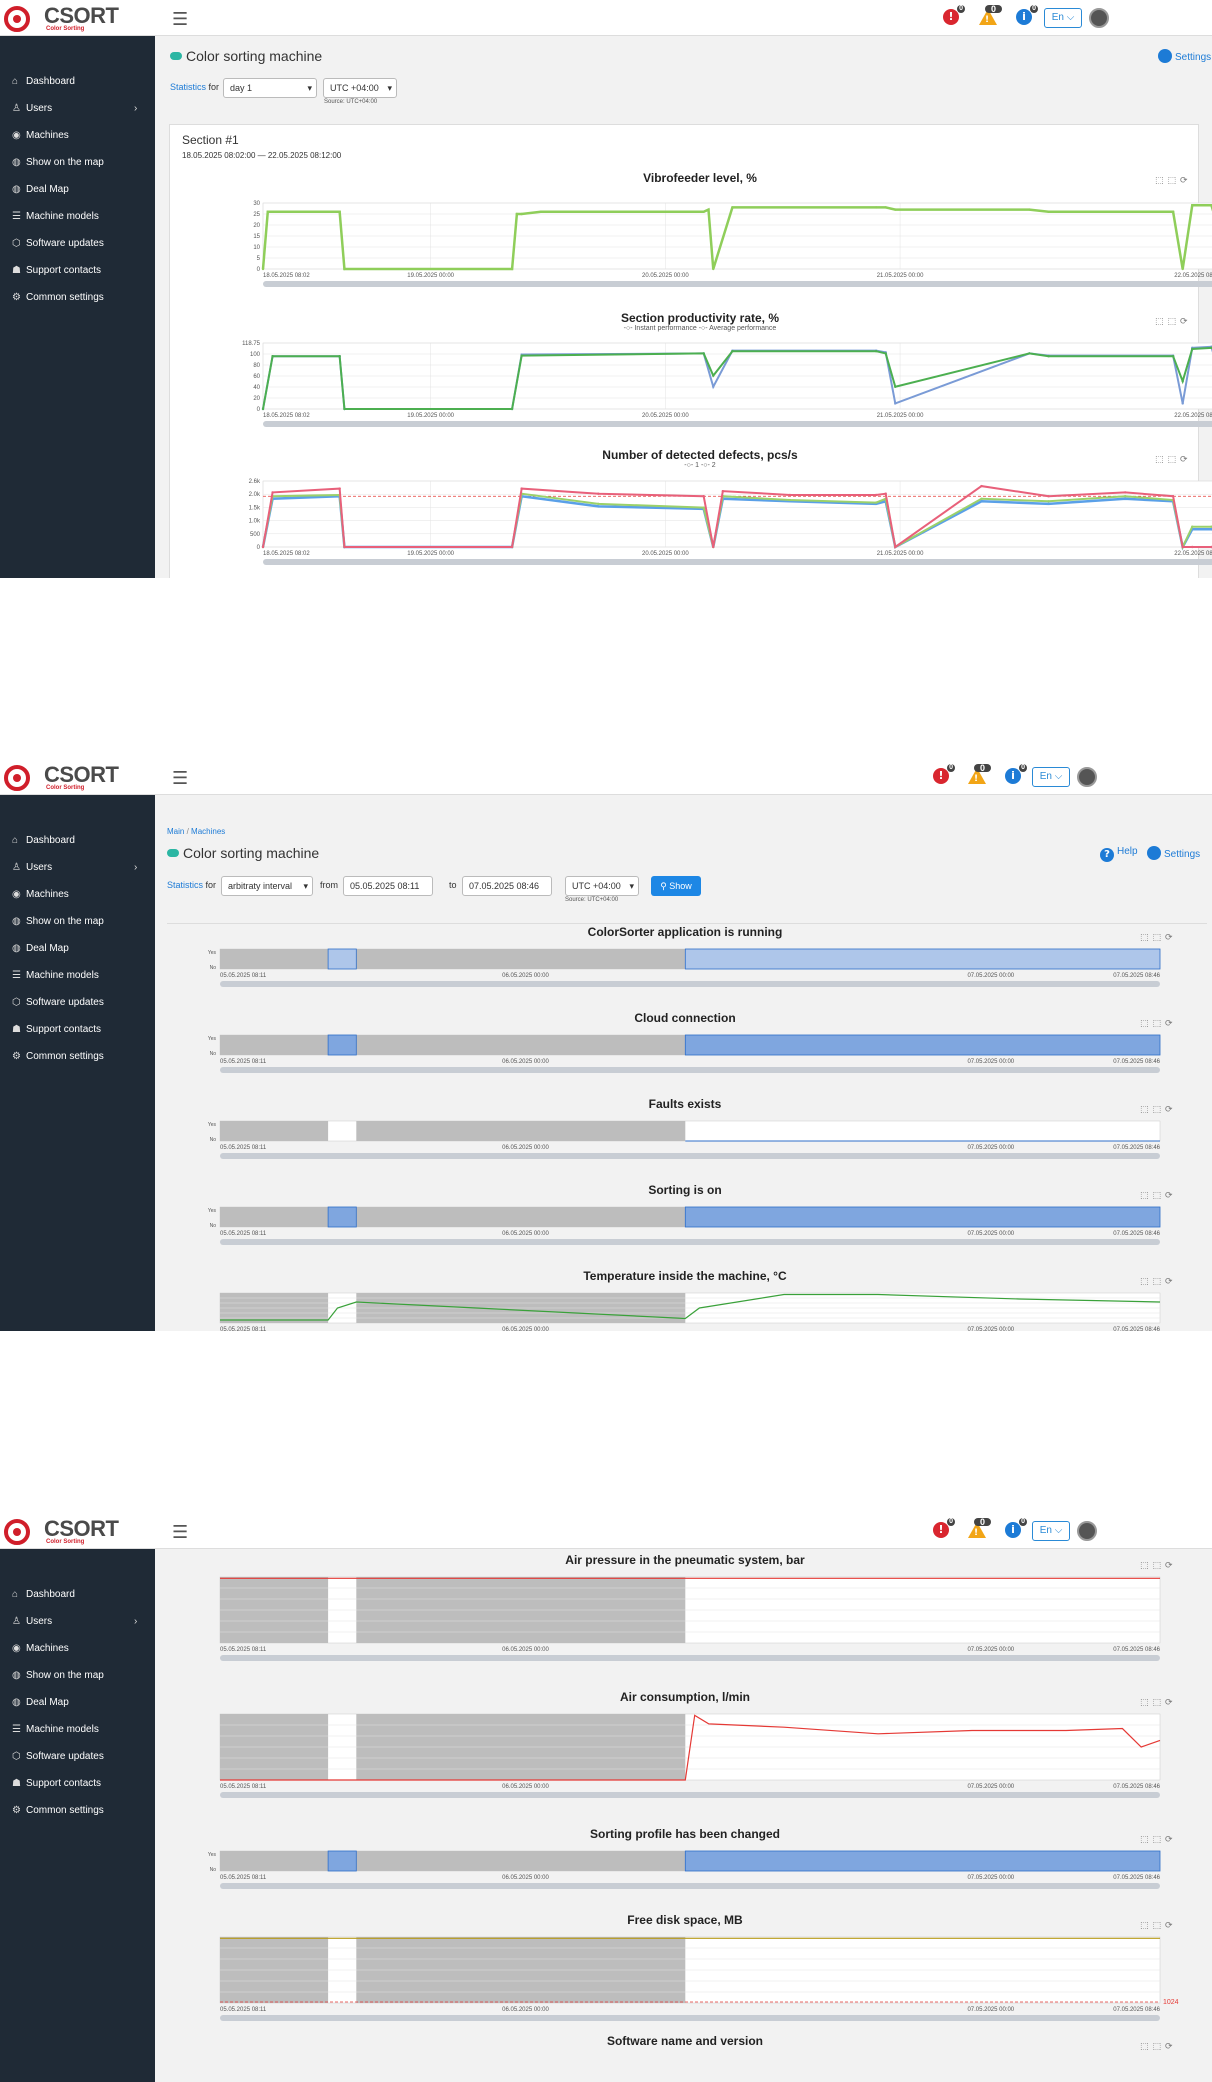  I want to click on breadcrumb-main: Main, so click(175, 831).